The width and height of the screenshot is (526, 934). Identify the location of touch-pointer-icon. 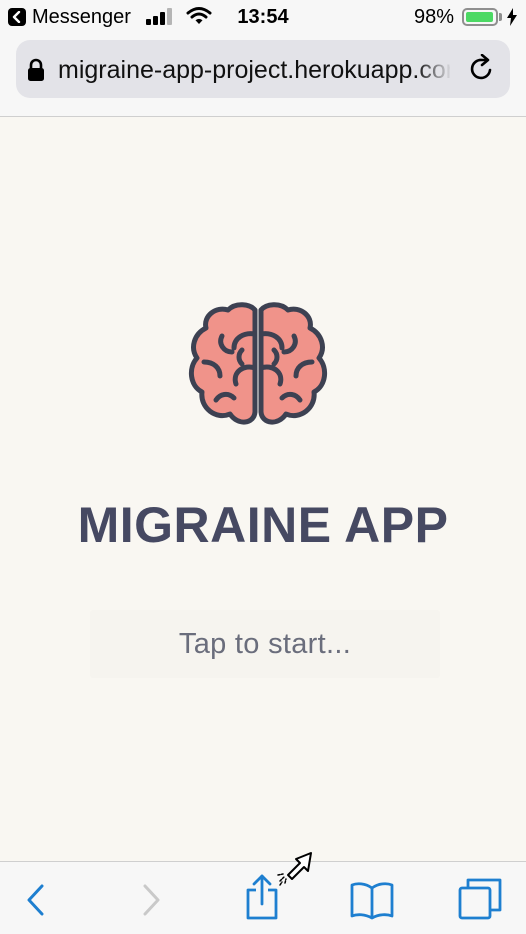
(294, 869).